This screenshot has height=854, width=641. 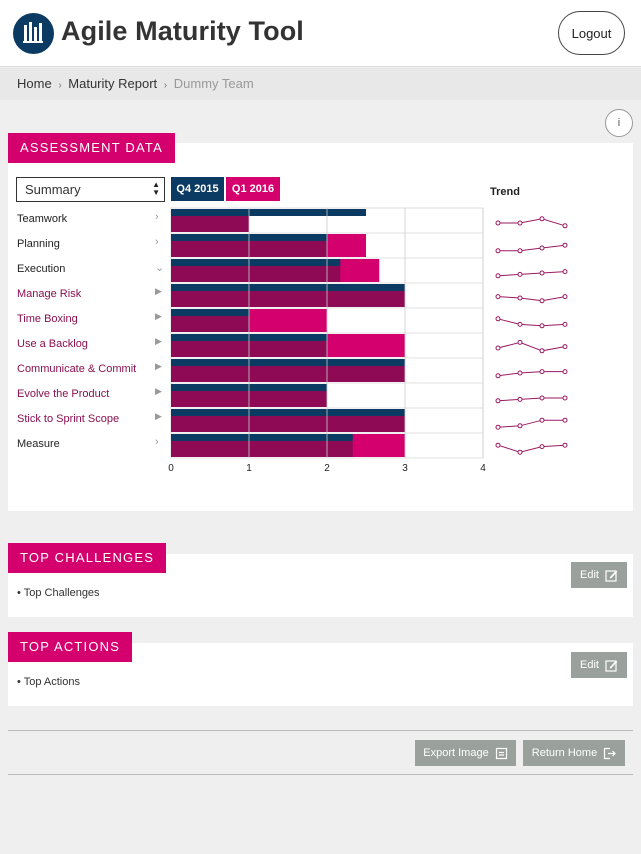 What do you see at coordinates (90, 189) in the screenshot?
I see `view-select: Summary ▲ ▼` at bounding box center [90, 189].